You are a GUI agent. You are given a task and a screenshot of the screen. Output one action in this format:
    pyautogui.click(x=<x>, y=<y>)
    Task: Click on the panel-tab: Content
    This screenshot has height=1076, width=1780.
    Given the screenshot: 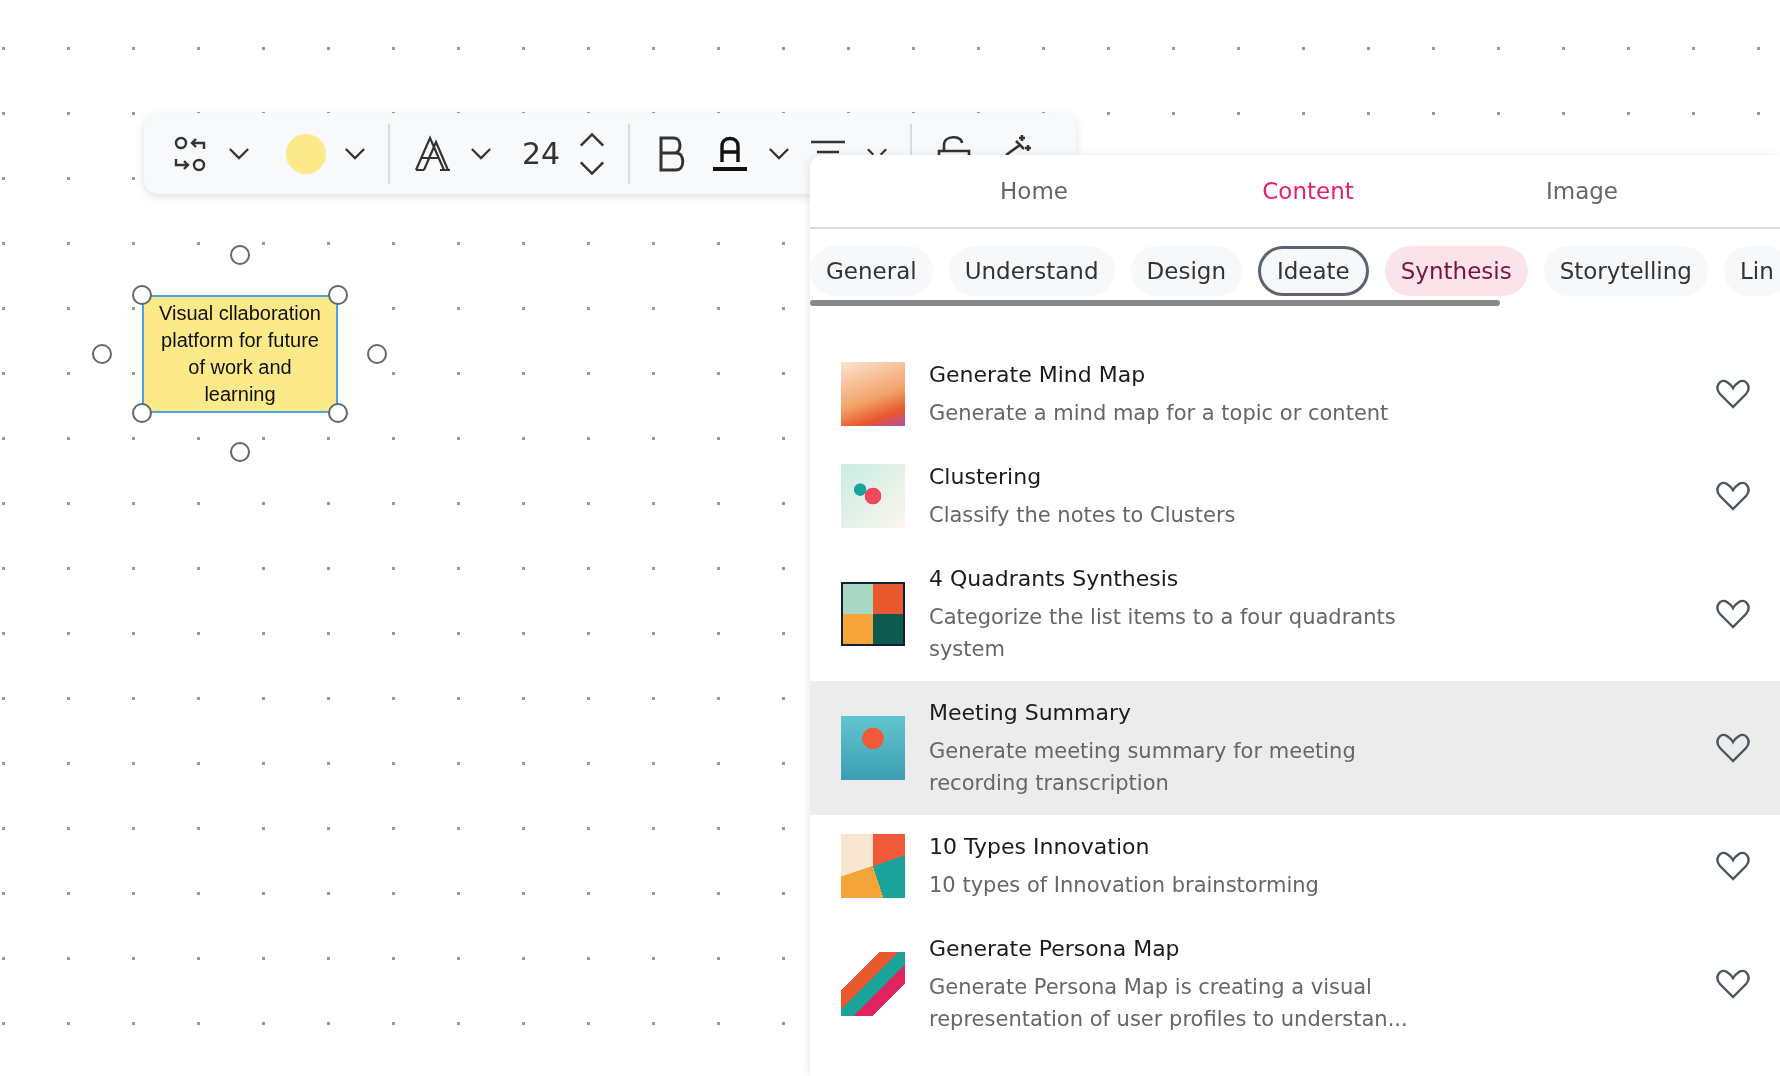 What is the action you would take?
    pyautogui.click(x=1308, y=191)
    